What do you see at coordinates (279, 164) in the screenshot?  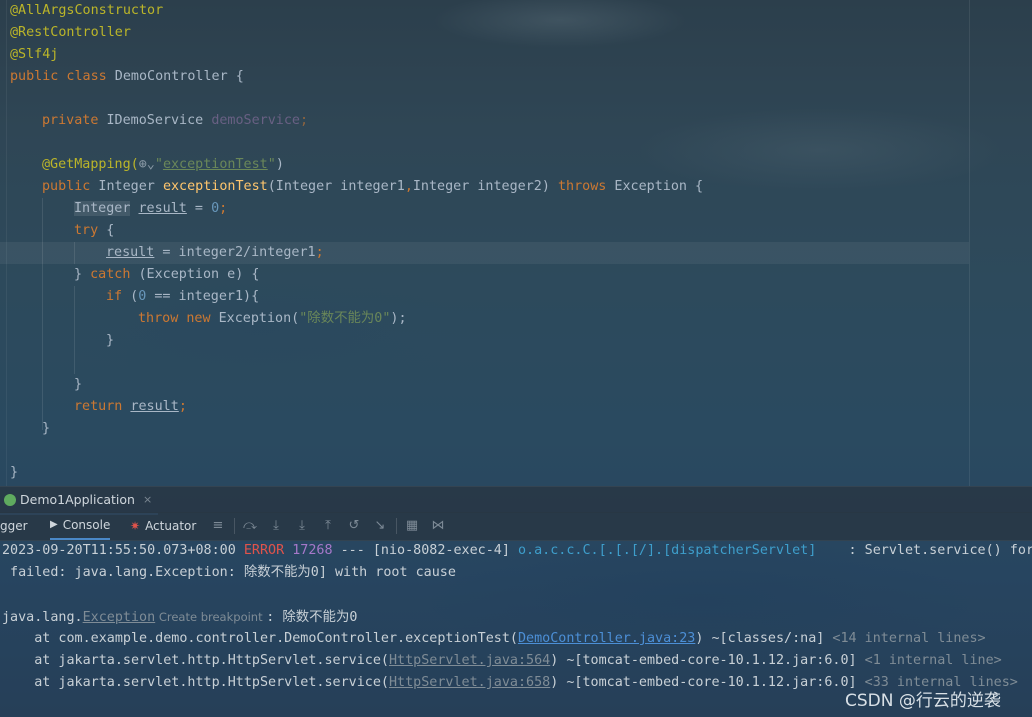 I see `code-text: )` at bounding box center [279, 164].